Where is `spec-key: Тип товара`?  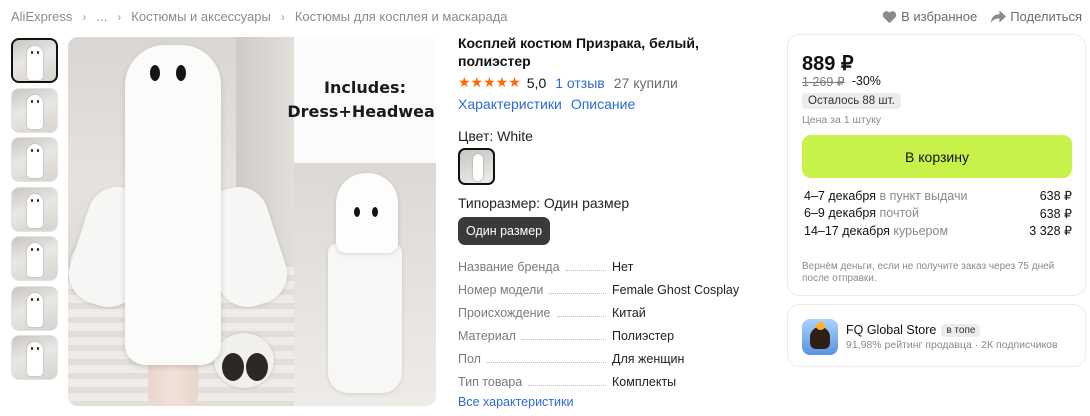
spec-key: Тип товара is located at coordinates (490, 381).